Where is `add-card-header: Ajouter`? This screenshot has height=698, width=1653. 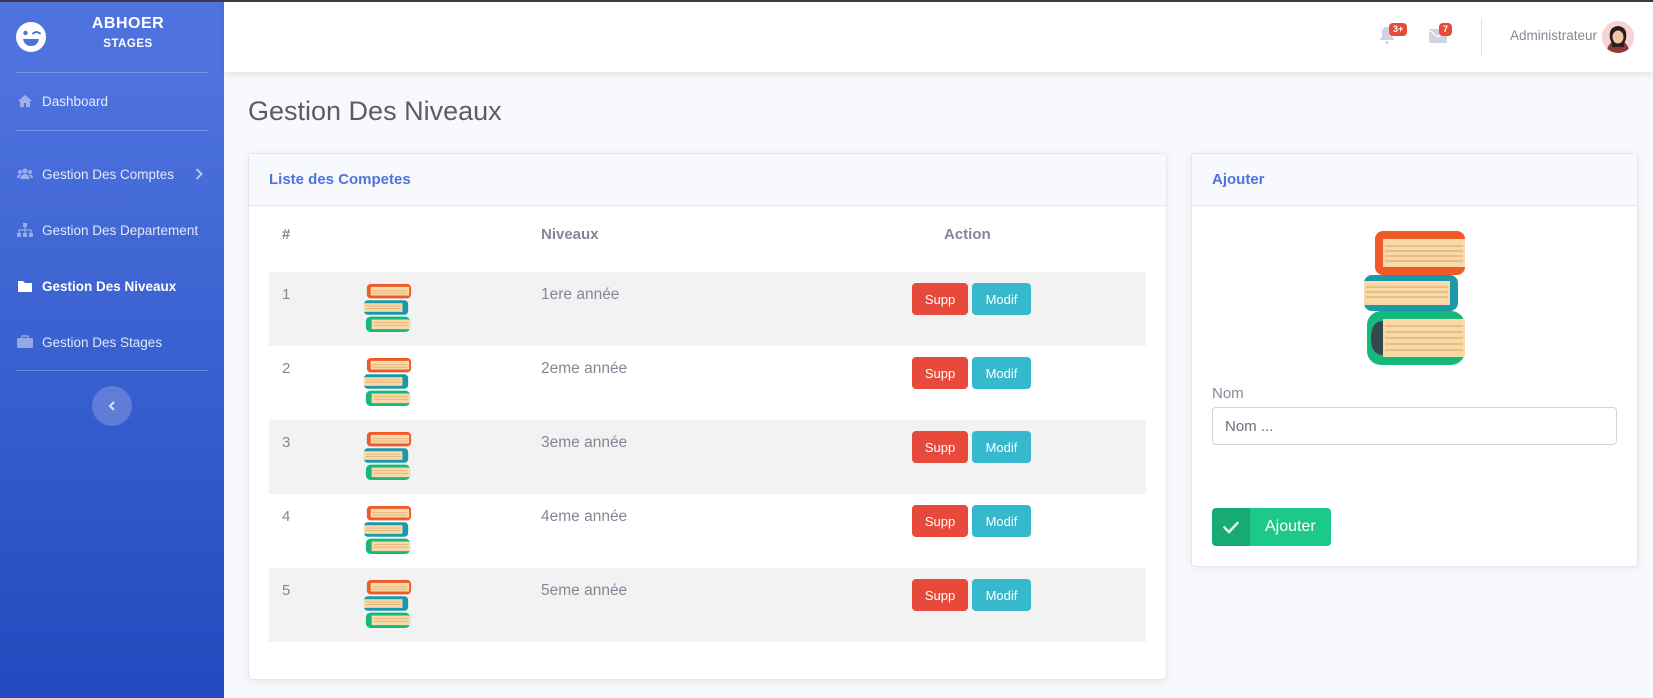 add-card-header: Ajouter is located at coordinates (1414, 180).